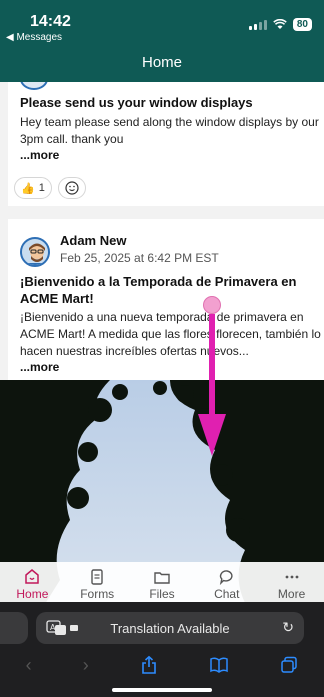 The image size is (324, 697). What do you see at coordinates (29, 665) in the screenshot?
I see `back-arrow-icon: ‹` at bounding box center [29, 665].